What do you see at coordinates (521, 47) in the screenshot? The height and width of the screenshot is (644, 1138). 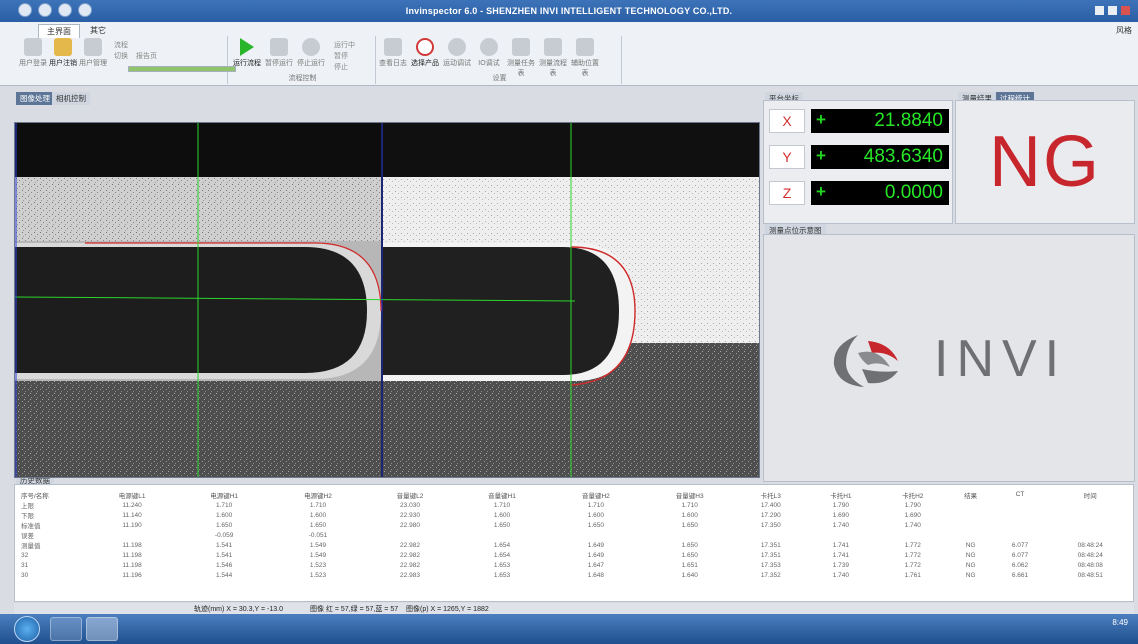 I see `measure-icon` at bounding box center [521, 47].